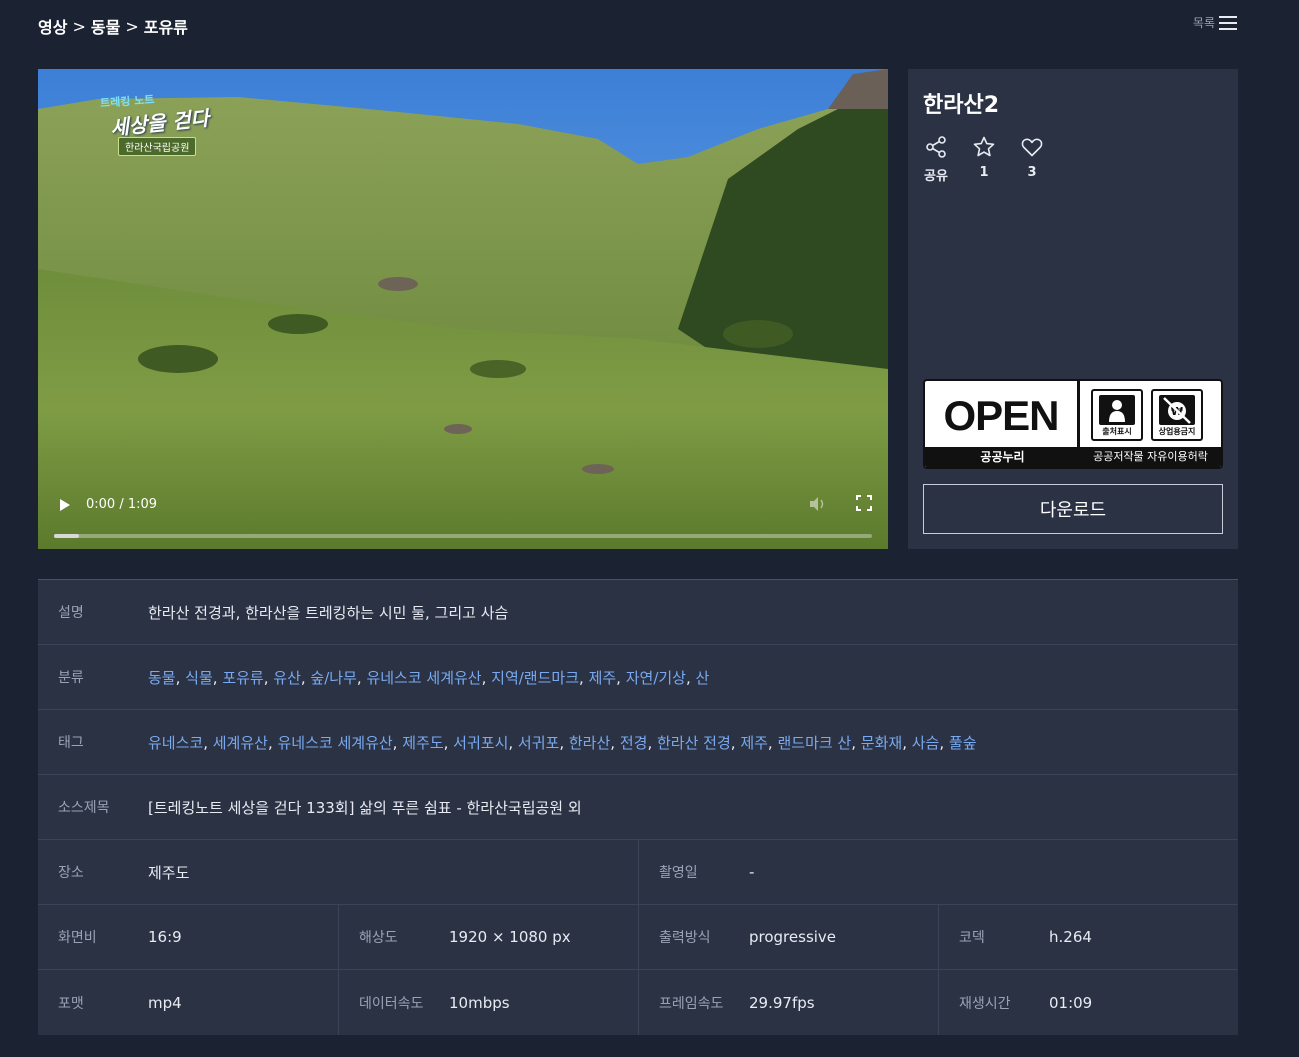  I want to click on open-word: OPEN, so click(1001, 415).